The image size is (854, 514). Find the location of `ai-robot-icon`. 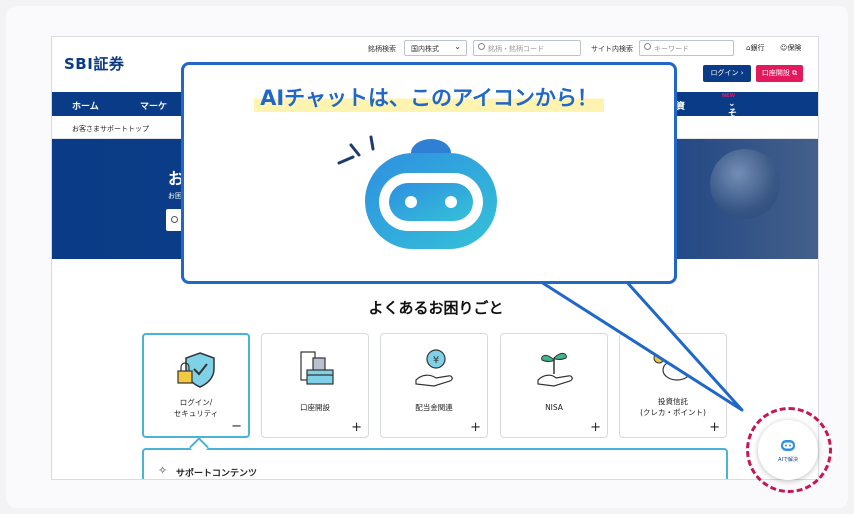

ai-robot-icon is located at coordinates (417, 192).